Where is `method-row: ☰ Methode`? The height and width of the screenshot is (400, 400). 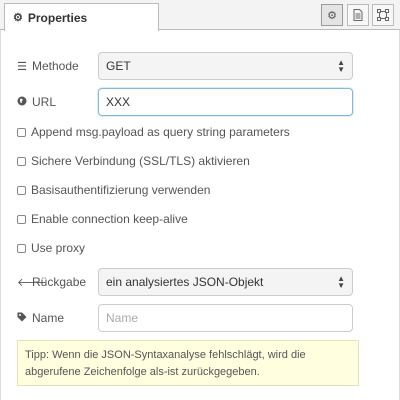 method-row: ☰ Methode is located at coordinates (57, 66).